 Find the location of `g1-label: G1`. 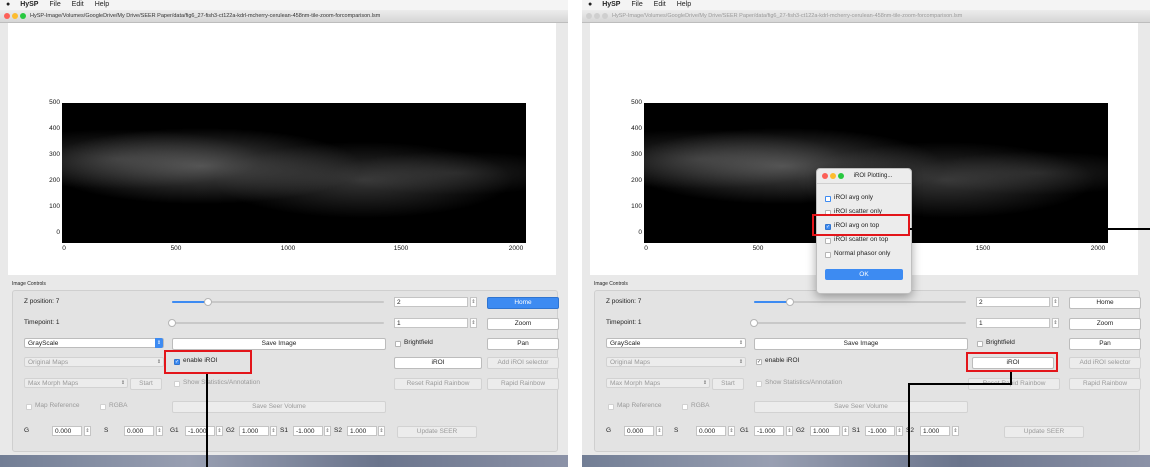

g1-label: G1 is located at coordinates (744, 430).